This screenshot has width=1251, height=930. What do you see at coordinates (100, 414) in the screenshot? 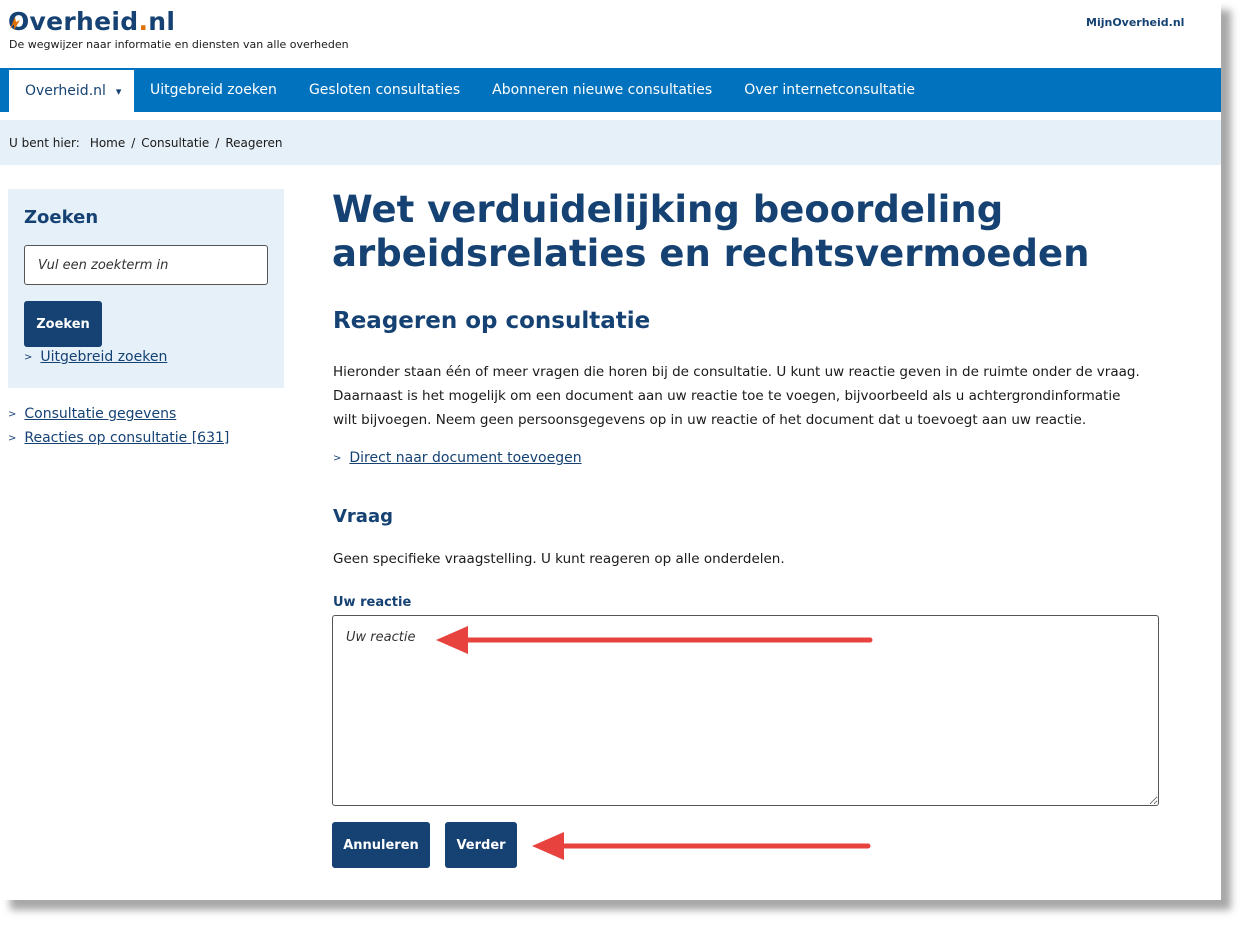
I see `sidebar-link-consultatie-gegevens: Consultatie gegevens` at bounding box center [100, 414].